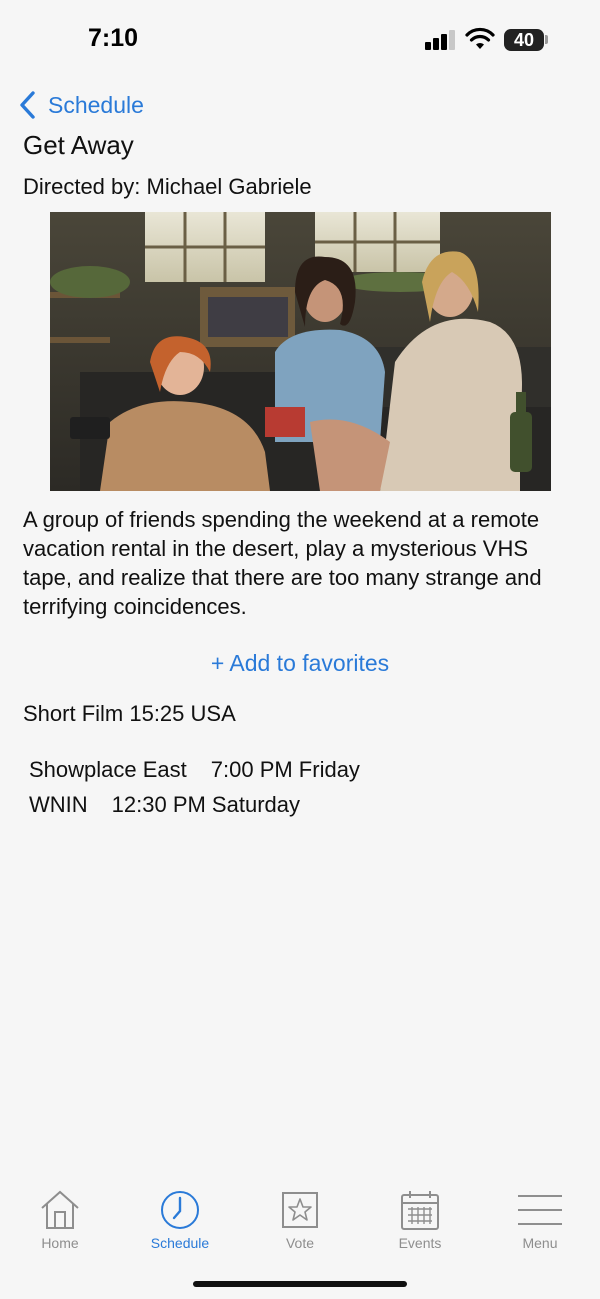  Describe the element at coordinates (285, 769) in the screenshot. I see `screening-time: 7:00 PM Friday` at that location.